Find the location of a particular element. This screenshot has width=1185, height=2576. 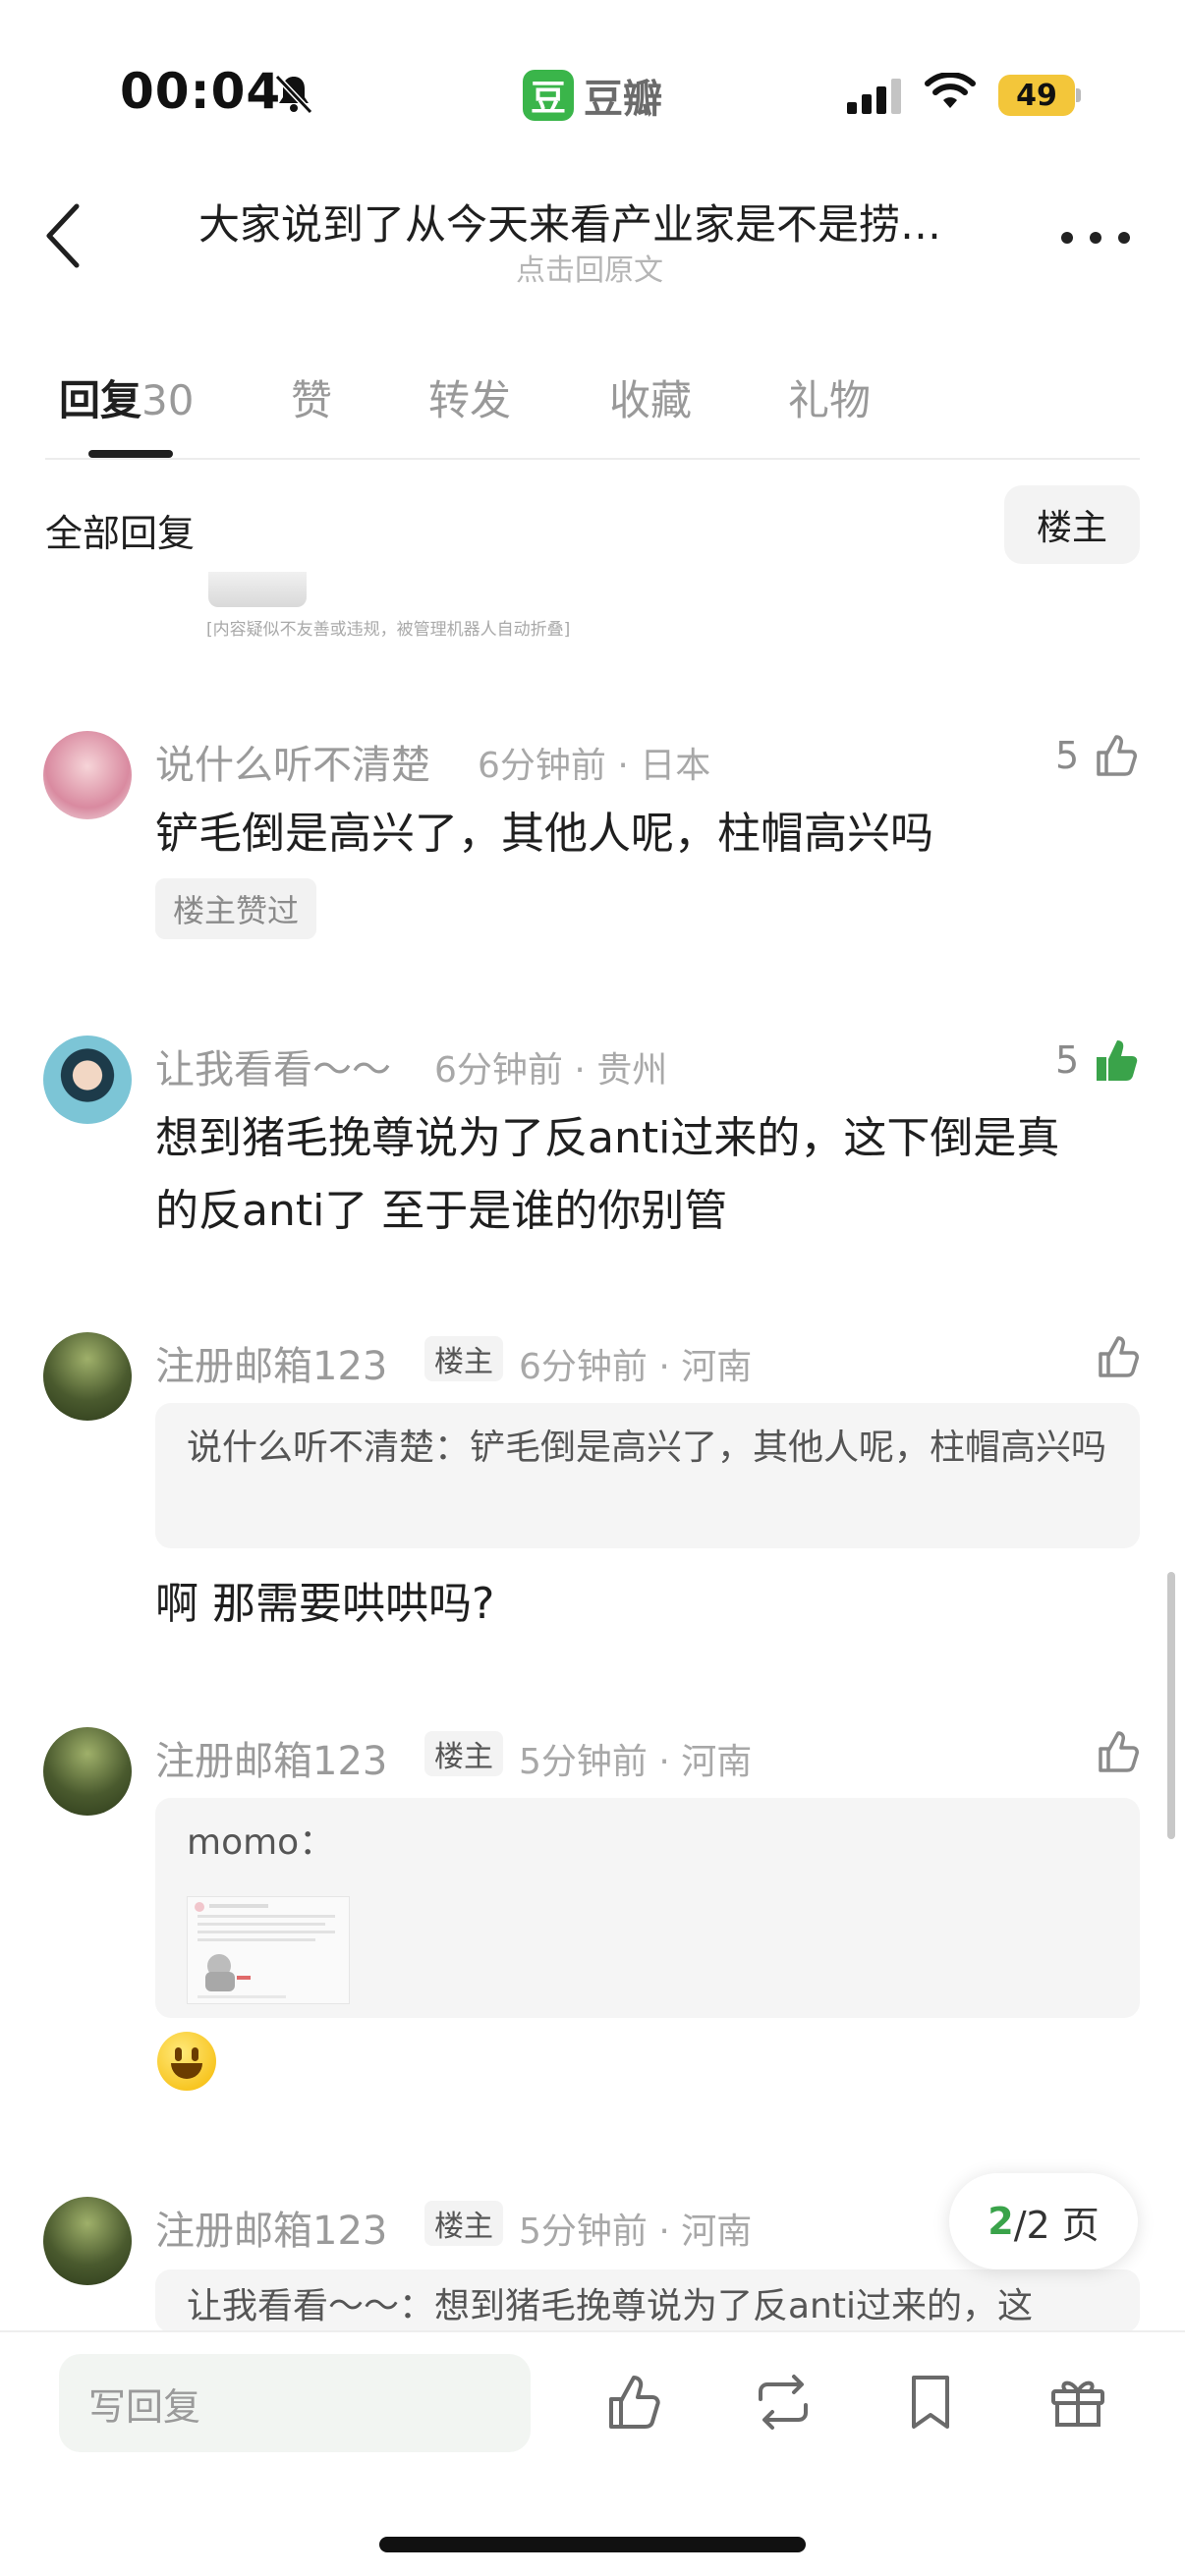

quoted-image-preview is located at coordinates (265, 1950).